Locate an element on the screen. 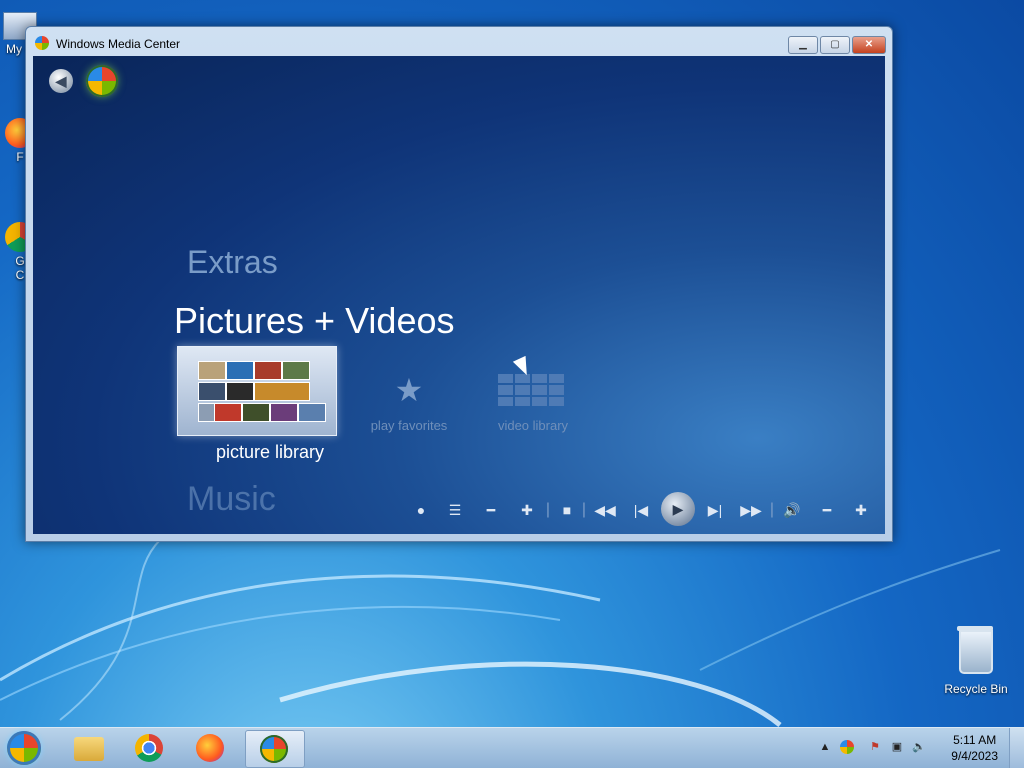  taskbar-explorer is located at coordinates (89, 748).